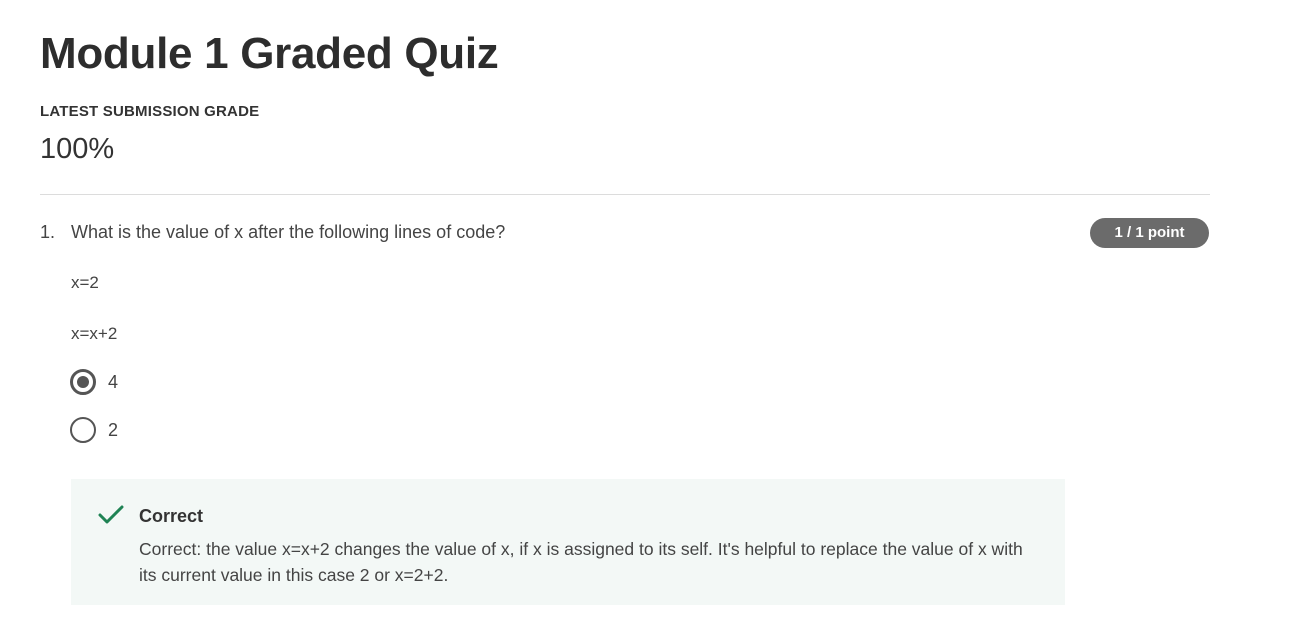 This screenshot has height=625, width=1293. I want to click on radio-button-selected, so click(83, 382).